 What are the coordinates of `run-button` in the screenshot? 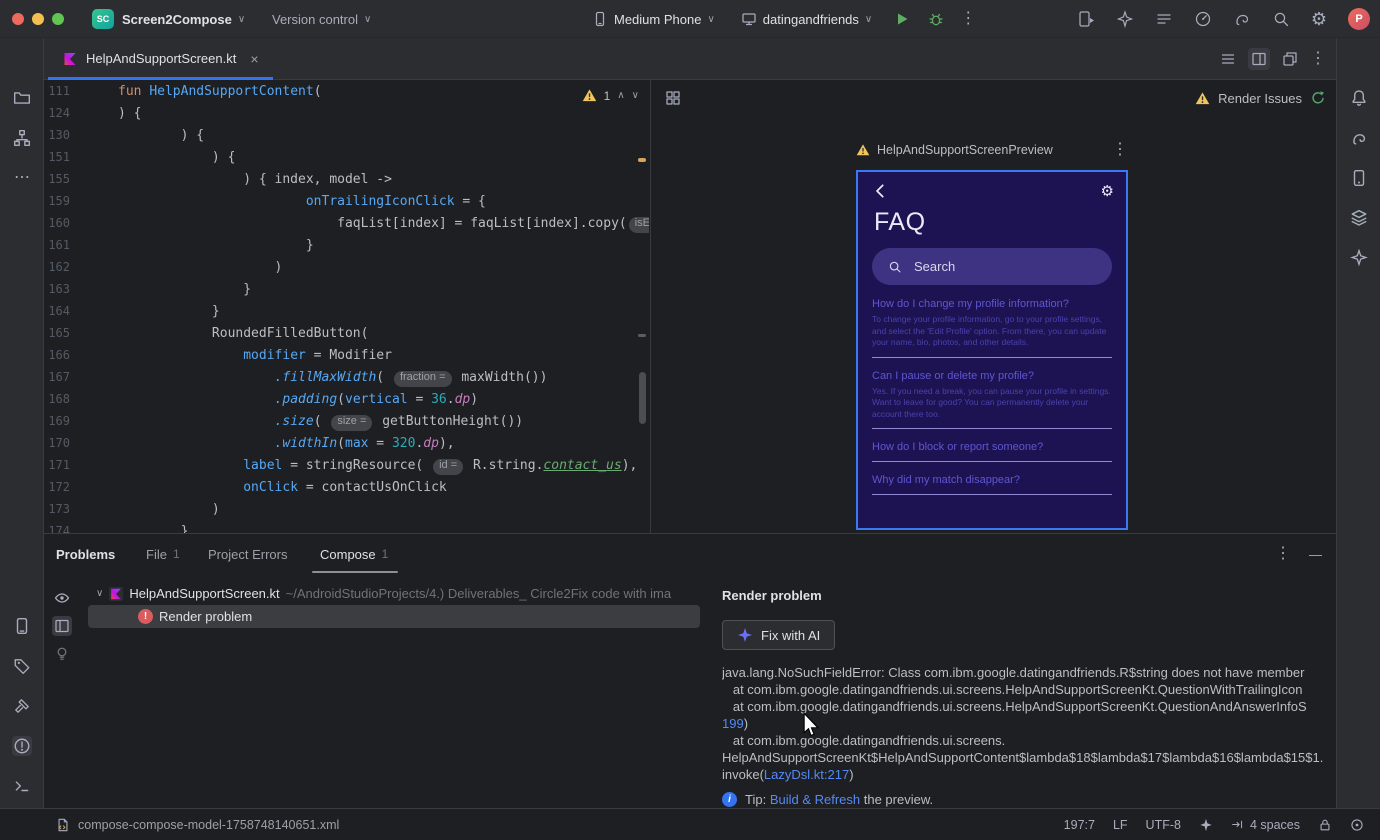 It's located at (902, 19).